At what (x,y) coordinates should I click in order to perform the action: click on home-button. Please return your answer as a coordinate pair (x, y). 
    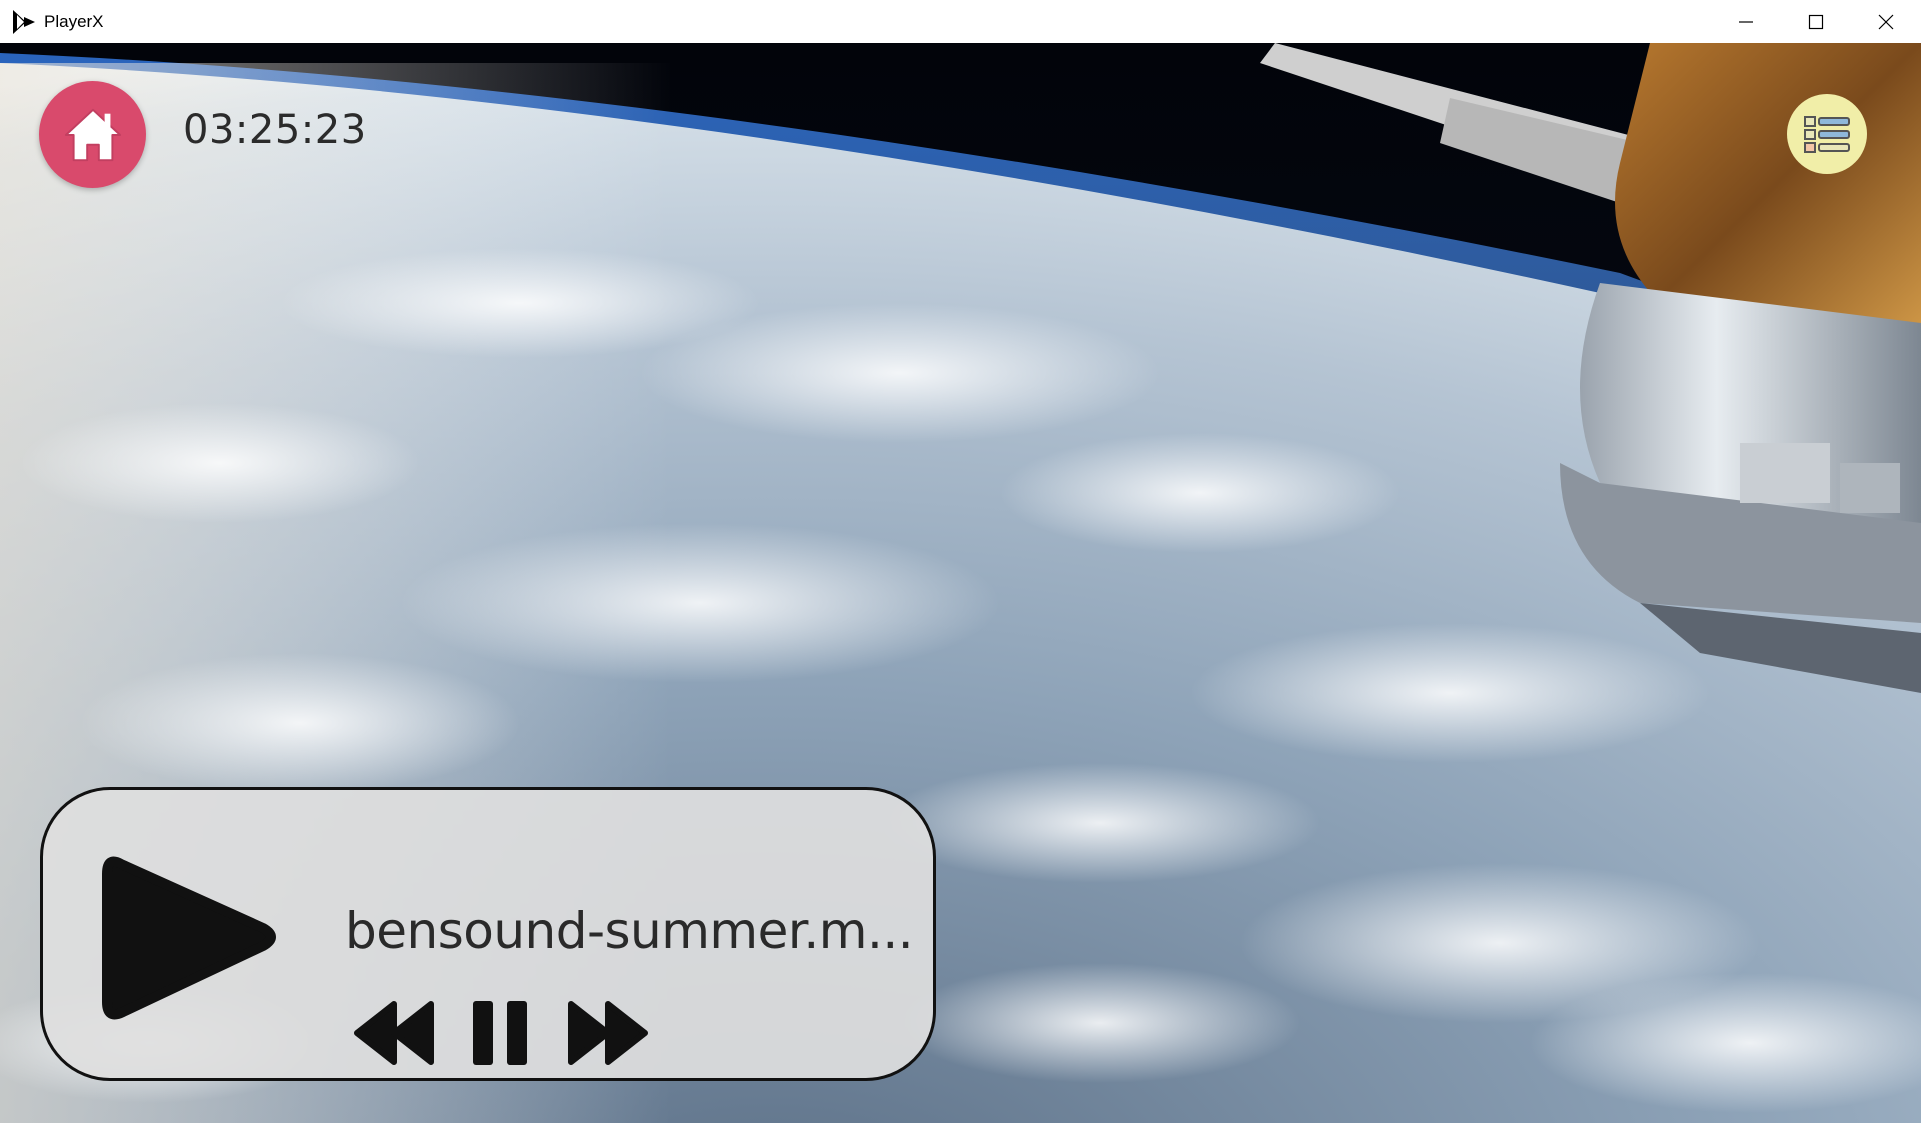
    Looking at the image, I should click on (92, 134).